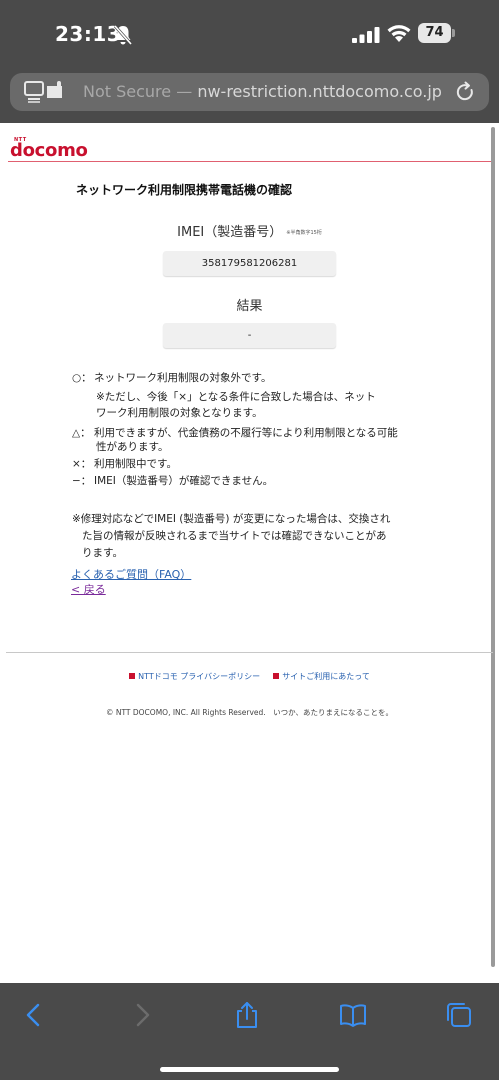 Image resolution: width=499 pixels, height=1080 pixels. Describe the element at coordinates (465, 92) in the screenshot. I see `reload-icon` at that location.